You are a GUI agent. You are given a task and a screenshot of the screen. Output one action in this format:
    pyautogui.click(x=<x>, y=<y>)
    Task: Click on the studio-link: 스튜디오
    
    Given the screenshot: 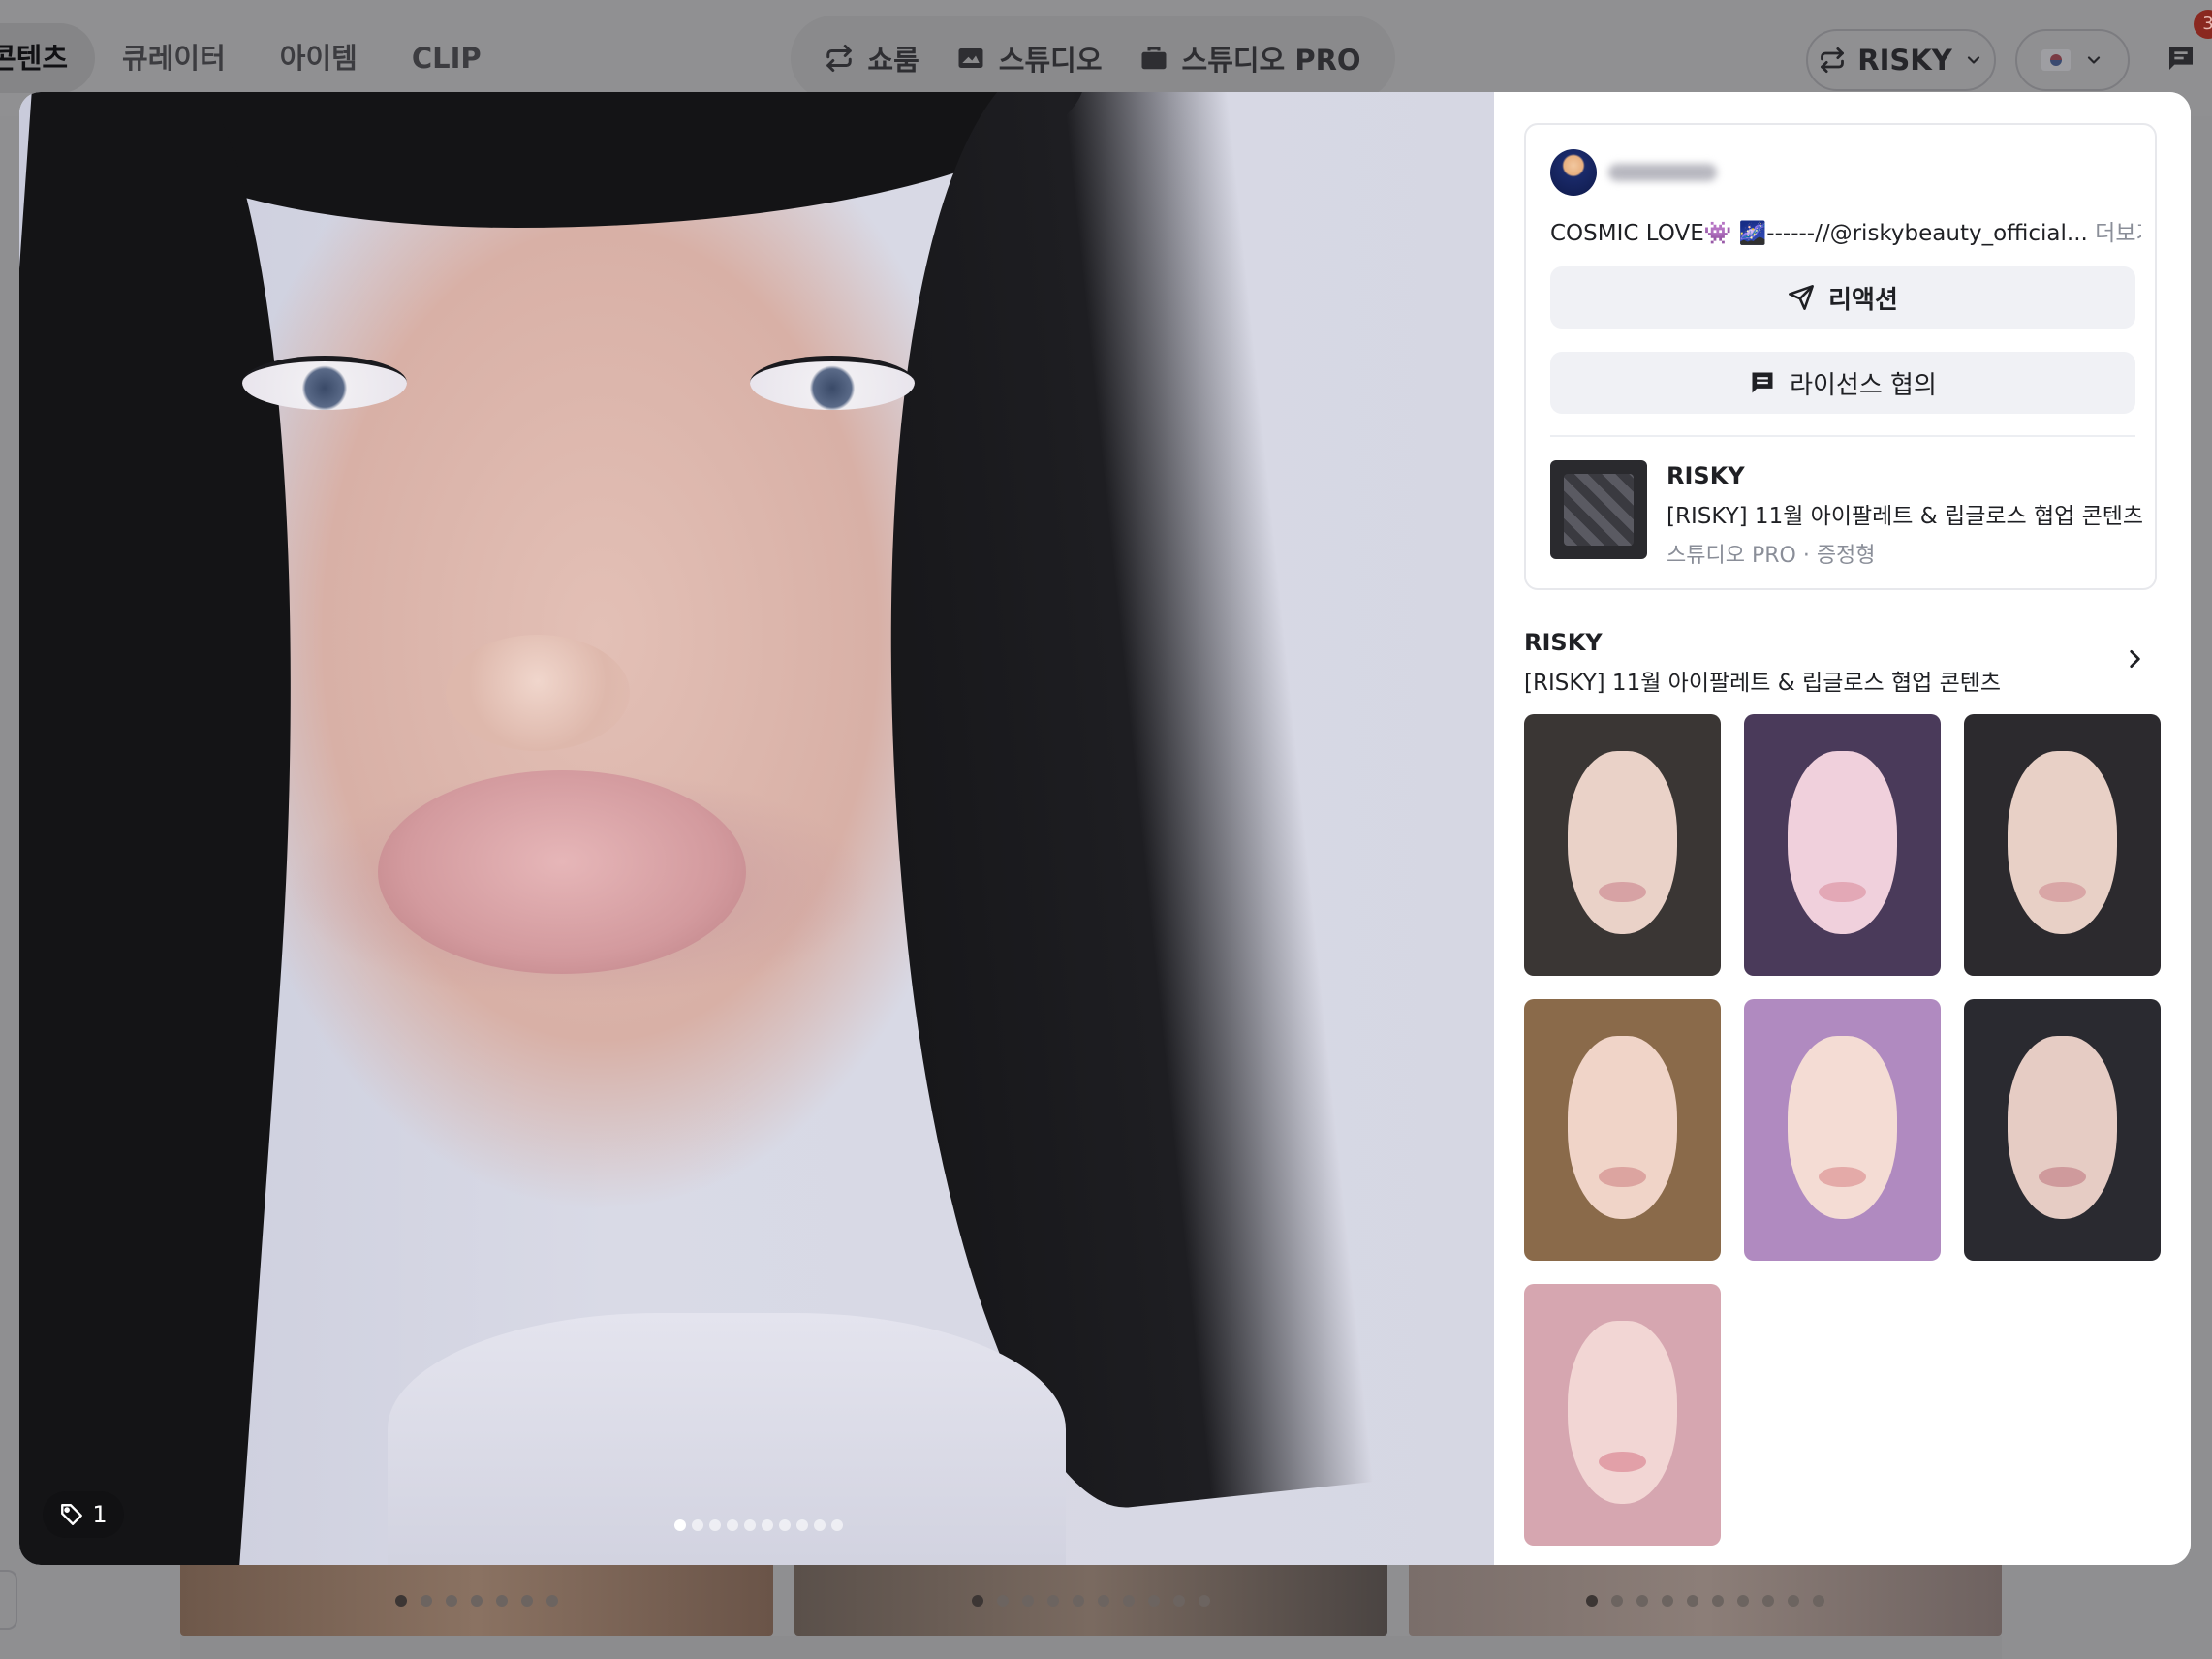 What is the action you would take?
    pyautogui.click(x=1029, y=58)
    